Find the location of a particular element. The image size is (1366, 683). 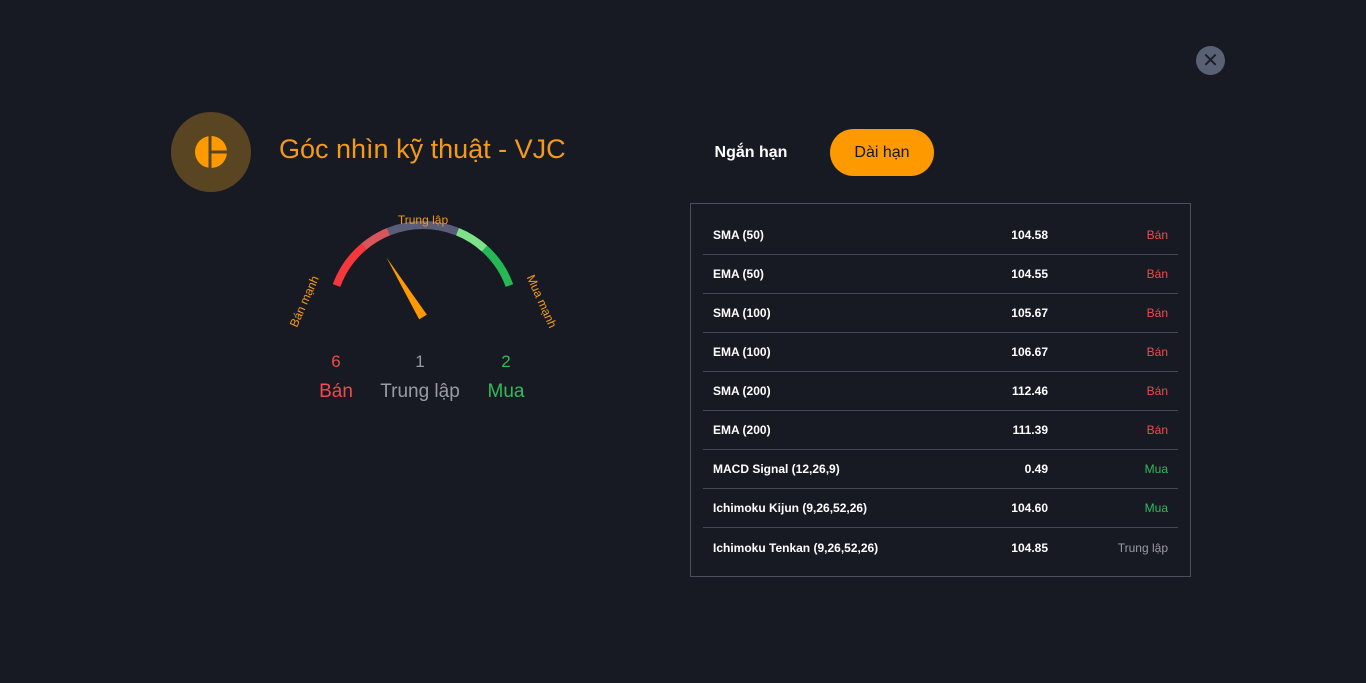

indicator-name: SMA (200) is located at coordinates (742, 391).